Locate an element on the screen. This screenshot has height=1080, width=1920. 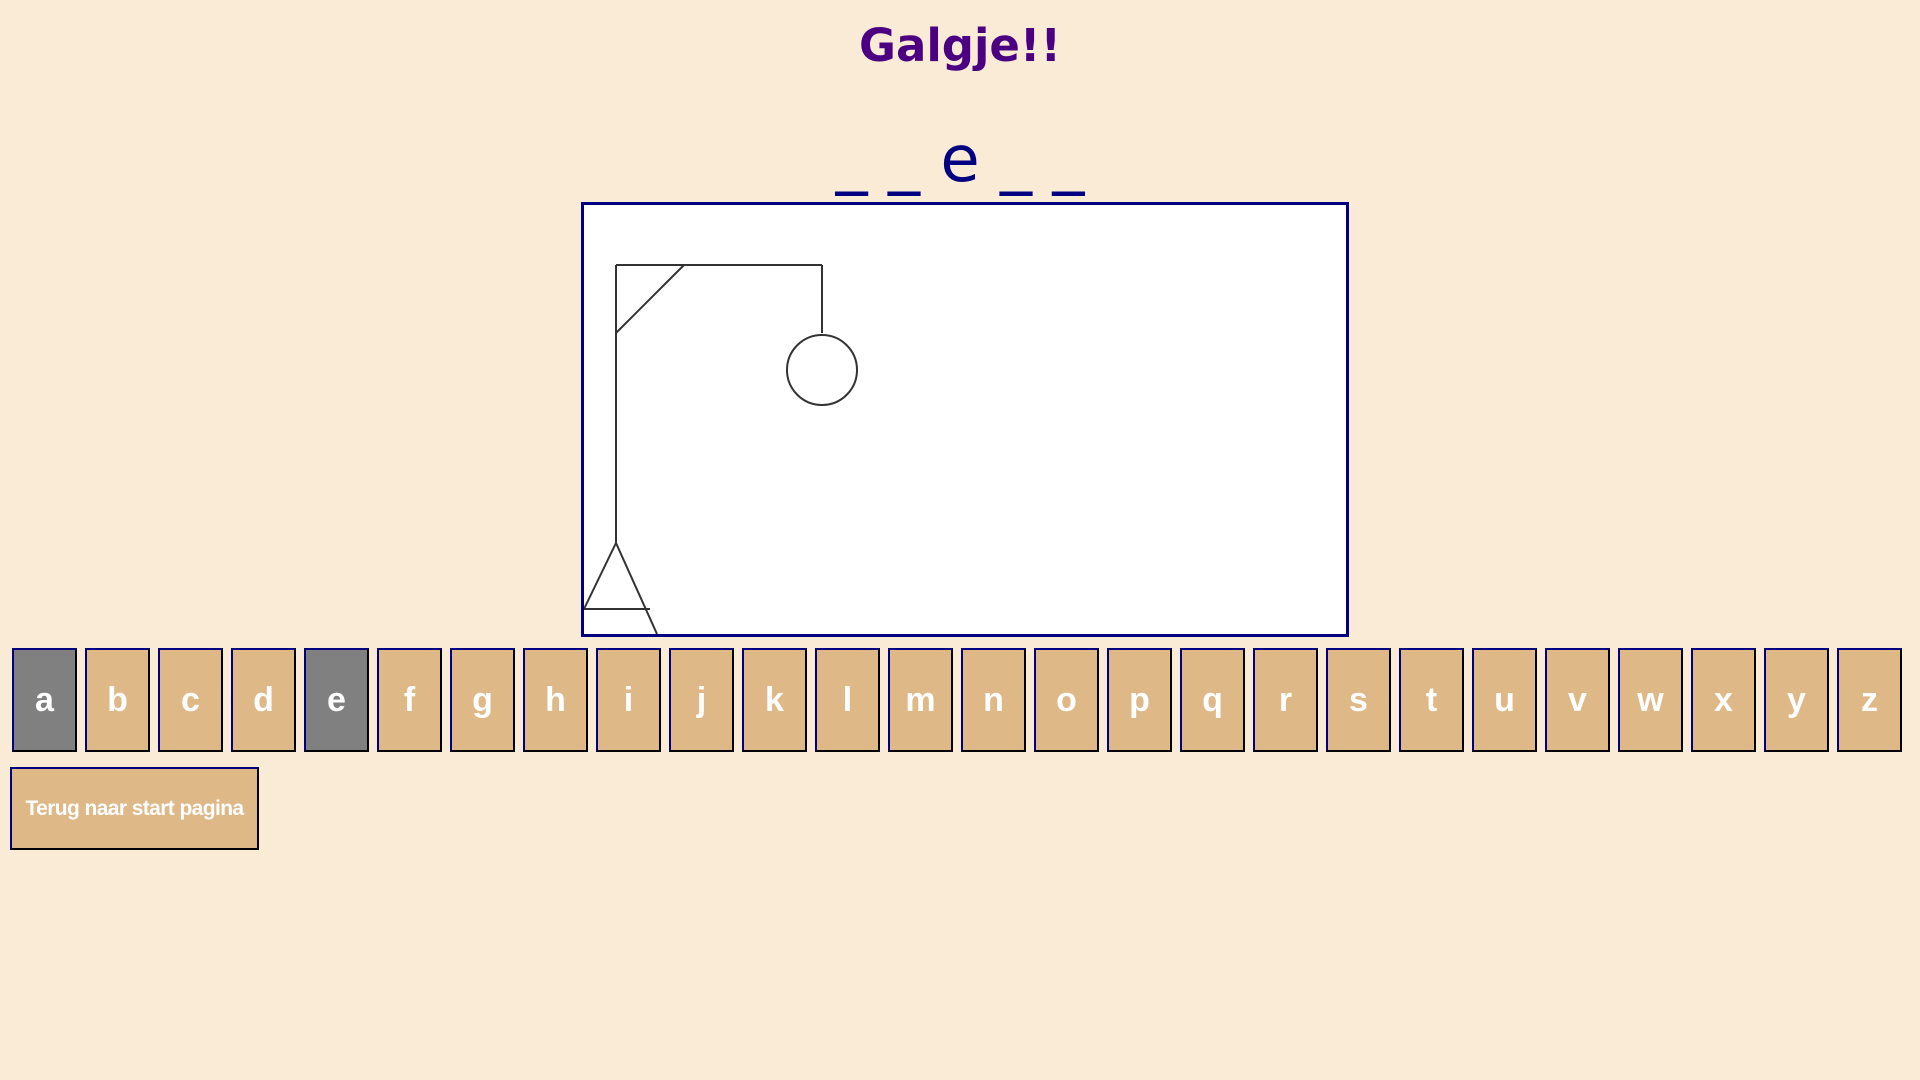
letter-key-y: y is located at coordinates (1796, 700).